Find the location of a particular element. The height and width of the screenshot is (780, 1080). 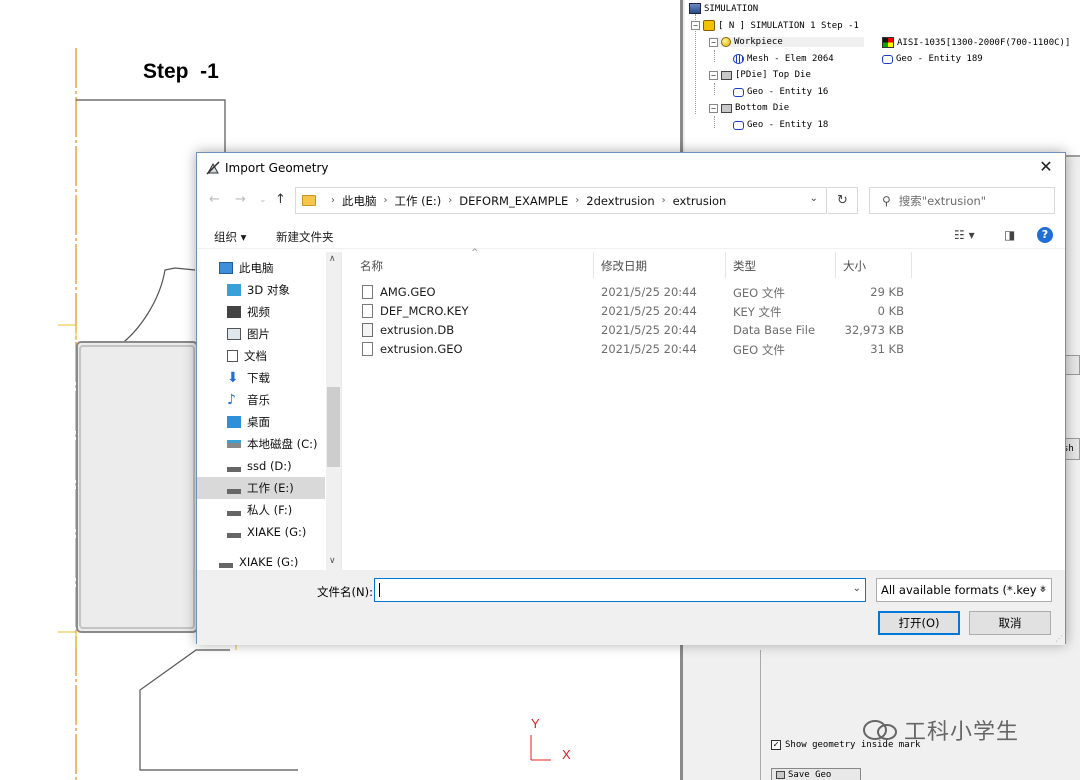

geometry-icon is located at coordinates (887, 59).